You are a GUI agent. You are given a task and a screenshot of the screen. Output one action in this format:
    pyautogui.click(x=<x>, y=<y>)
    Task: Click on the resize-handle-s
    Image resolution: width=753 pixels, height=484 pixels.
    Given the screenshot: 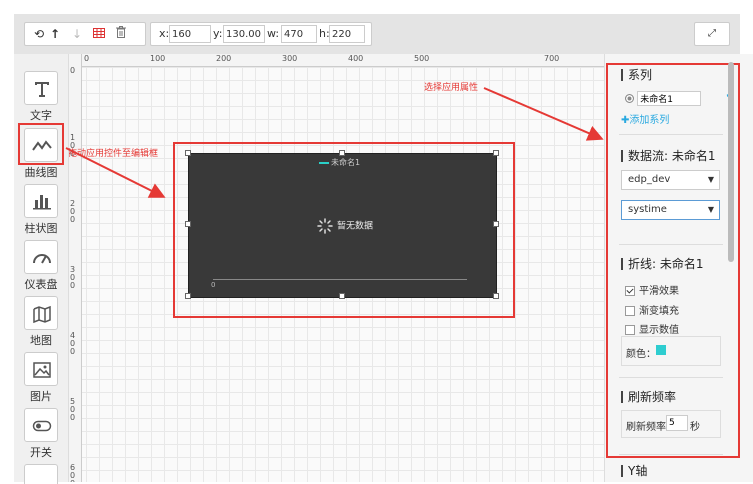 What is the action you would take?
    pyautogui.click(x=342, y=296)
    